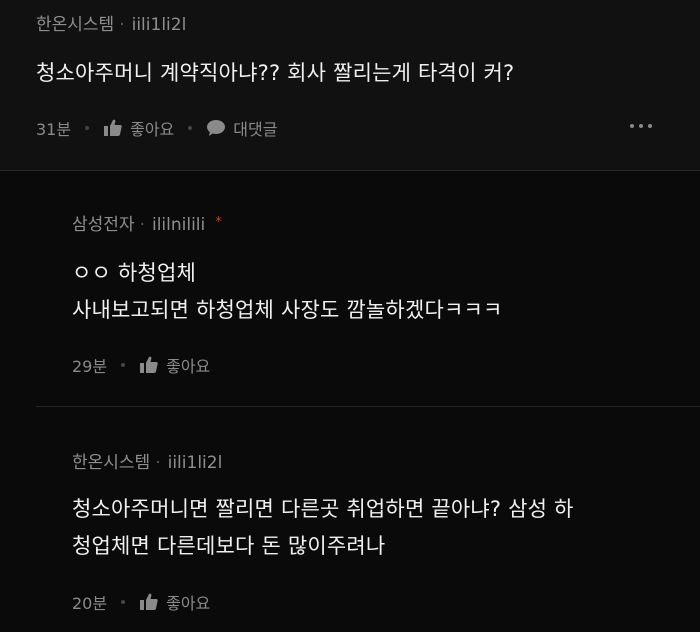 This screenshot has height=632, width=700. I want to click on reply-nickname: iili1li2l, so click(195, 463).